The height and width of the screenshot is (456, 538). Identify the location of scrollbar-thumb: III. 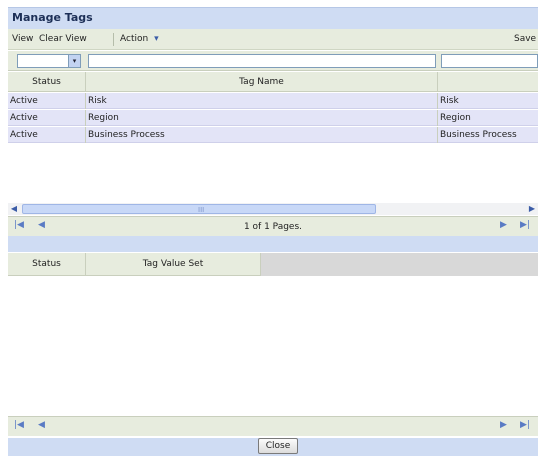
(199, 209).